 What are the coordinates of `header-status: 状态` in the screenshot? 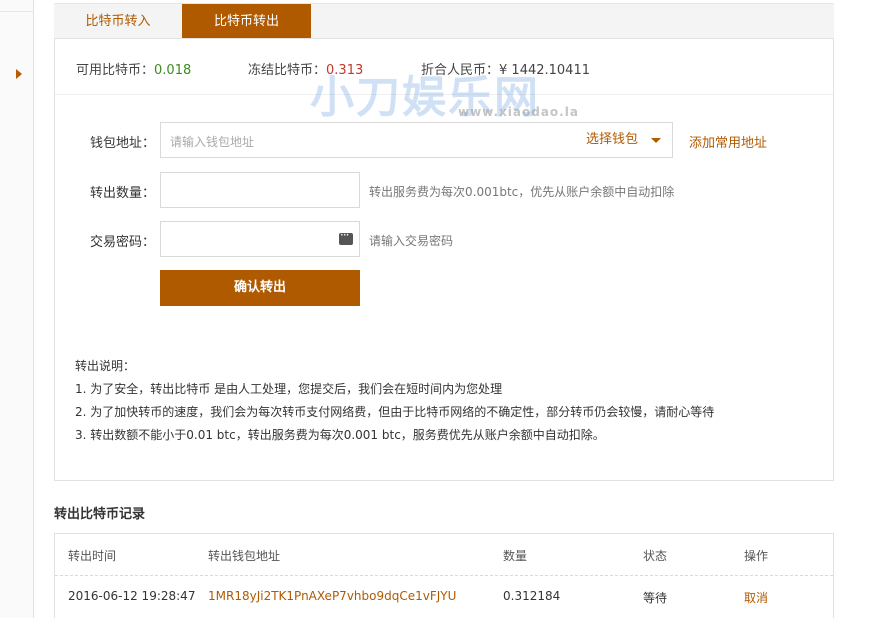 It's located at (655, 556).